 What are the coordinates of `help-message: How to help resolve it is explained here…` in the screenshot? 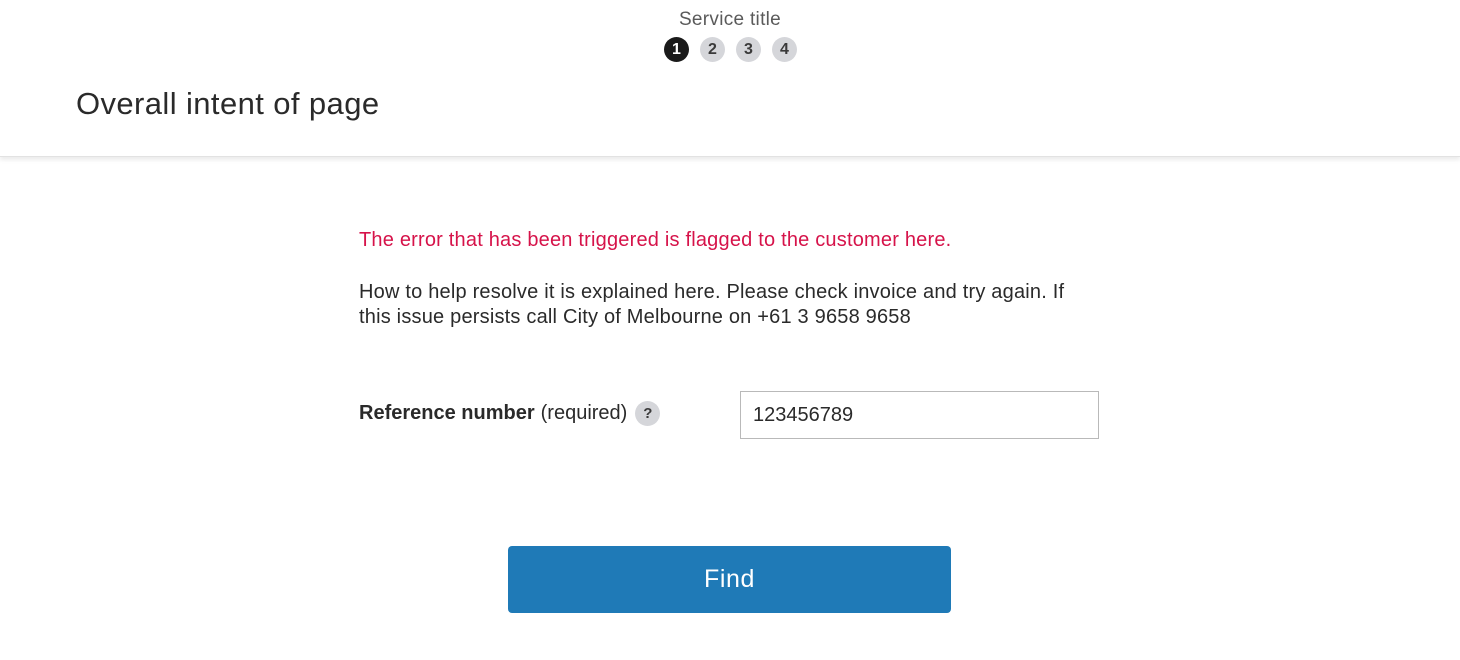 It's located at (712, 304).